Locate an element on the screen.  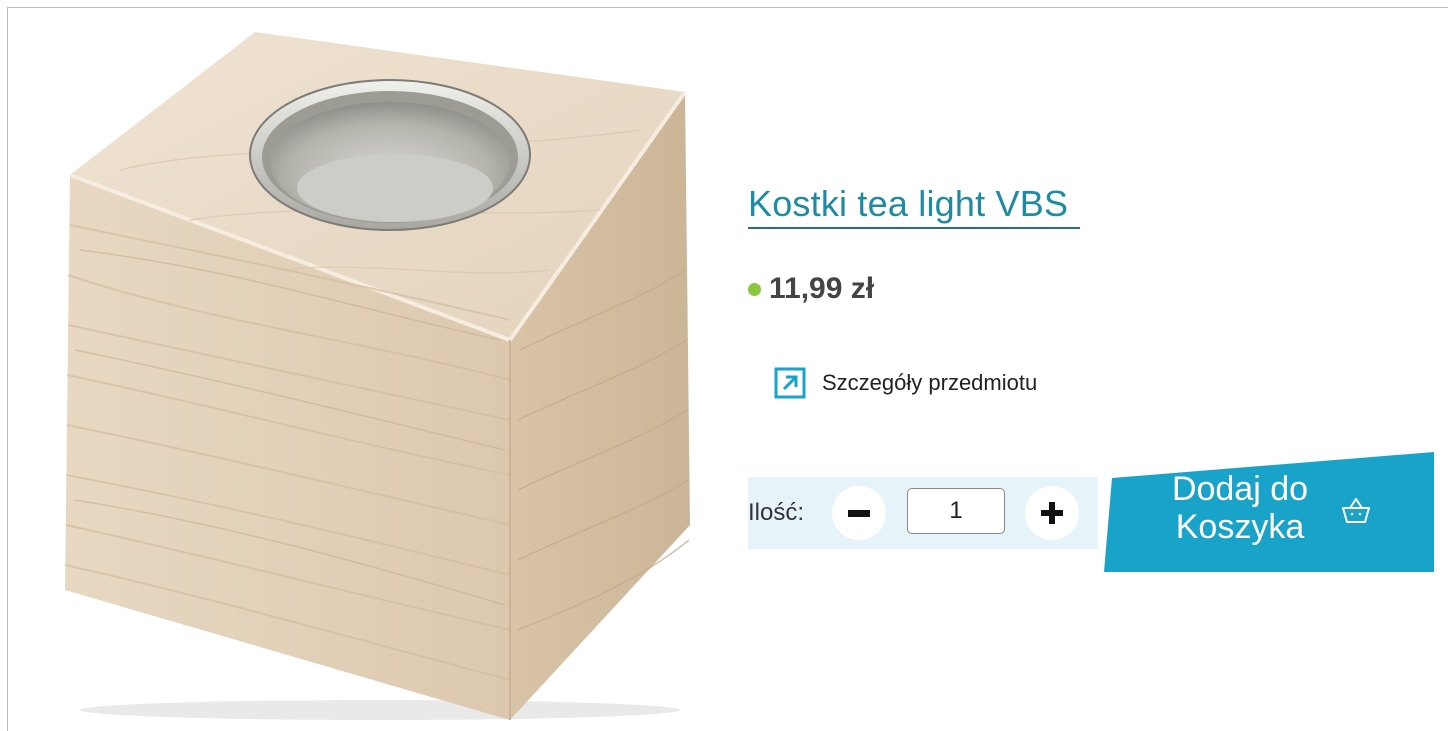
quantity-label: Ilość: is located at coordinates (776, 512).